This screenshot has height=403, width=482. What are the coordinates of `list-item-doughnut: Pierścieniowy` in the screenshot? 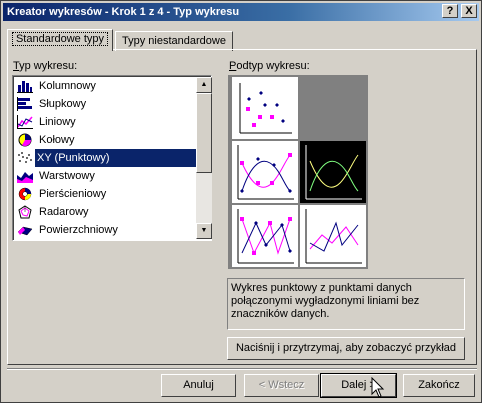 It's located at (105, 194).